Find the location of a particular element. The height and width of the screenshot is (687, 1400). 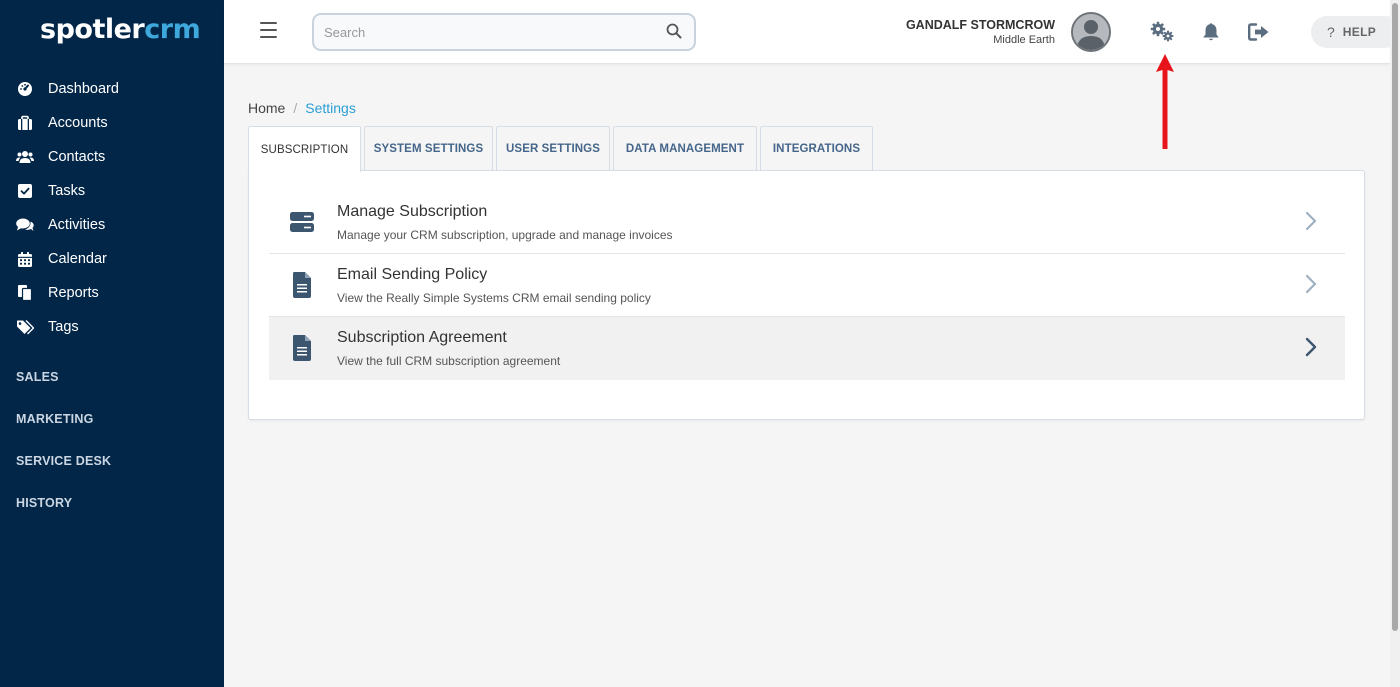

page-scrollbar is located at coordinates (1395, 343).